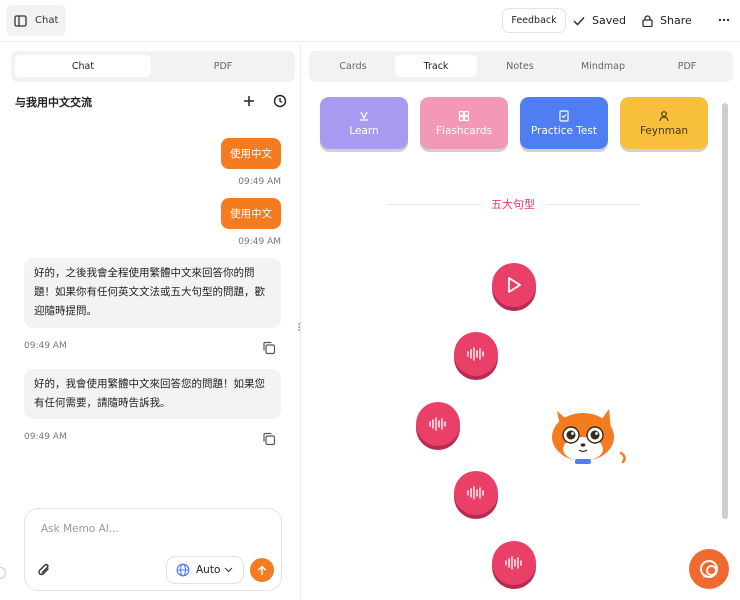 The image size is (740, 600). Describe the element at coordinates (725, 311) in the screenshot. I see `scrollbar` at that location.